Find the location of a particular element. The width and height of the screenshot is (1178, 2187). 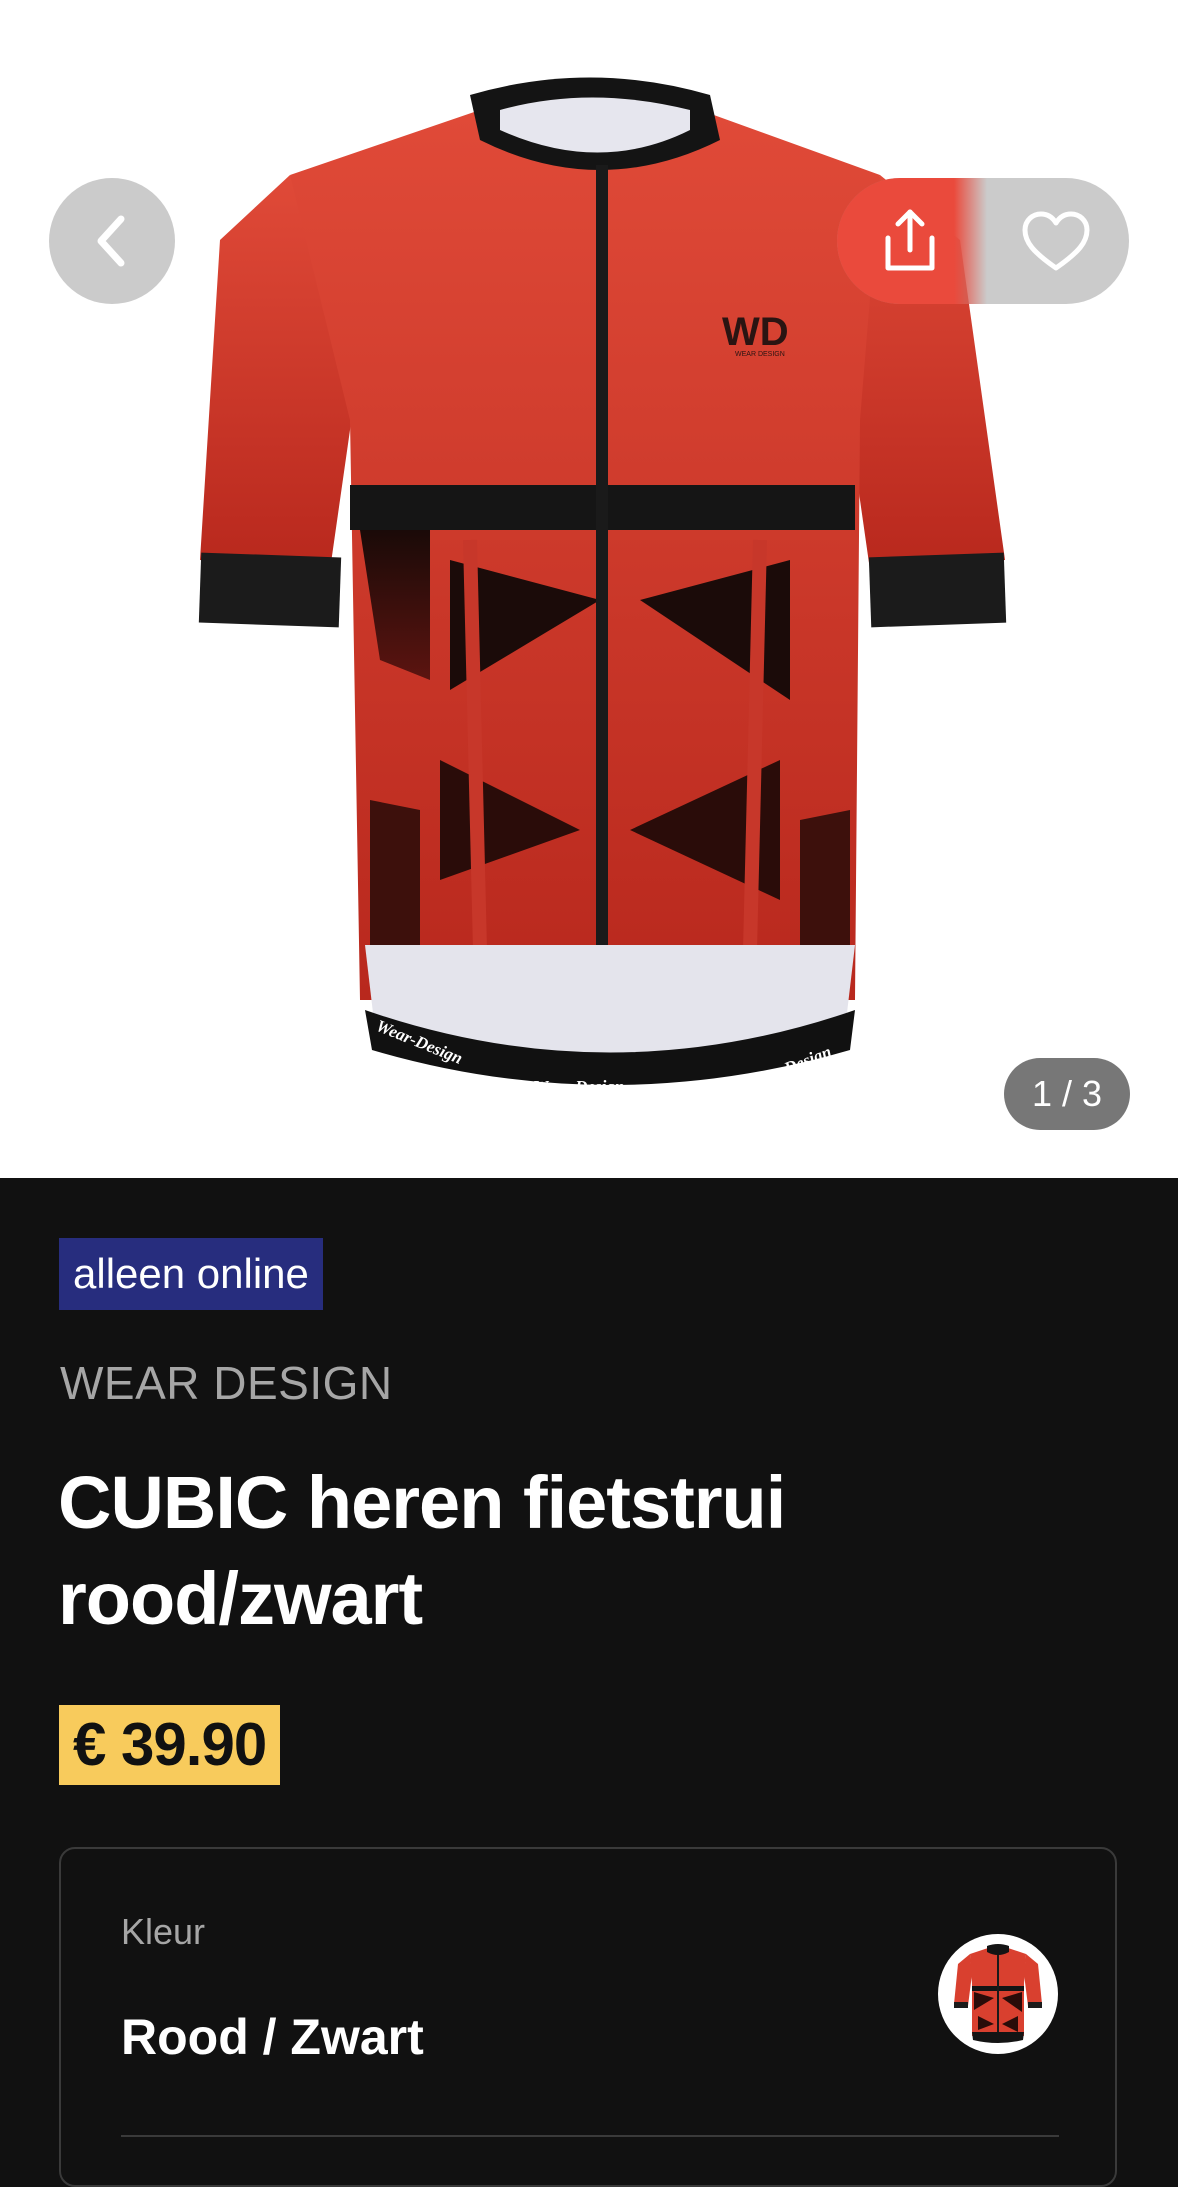

jersey-logo: WD is located at coordinates (755, 332).